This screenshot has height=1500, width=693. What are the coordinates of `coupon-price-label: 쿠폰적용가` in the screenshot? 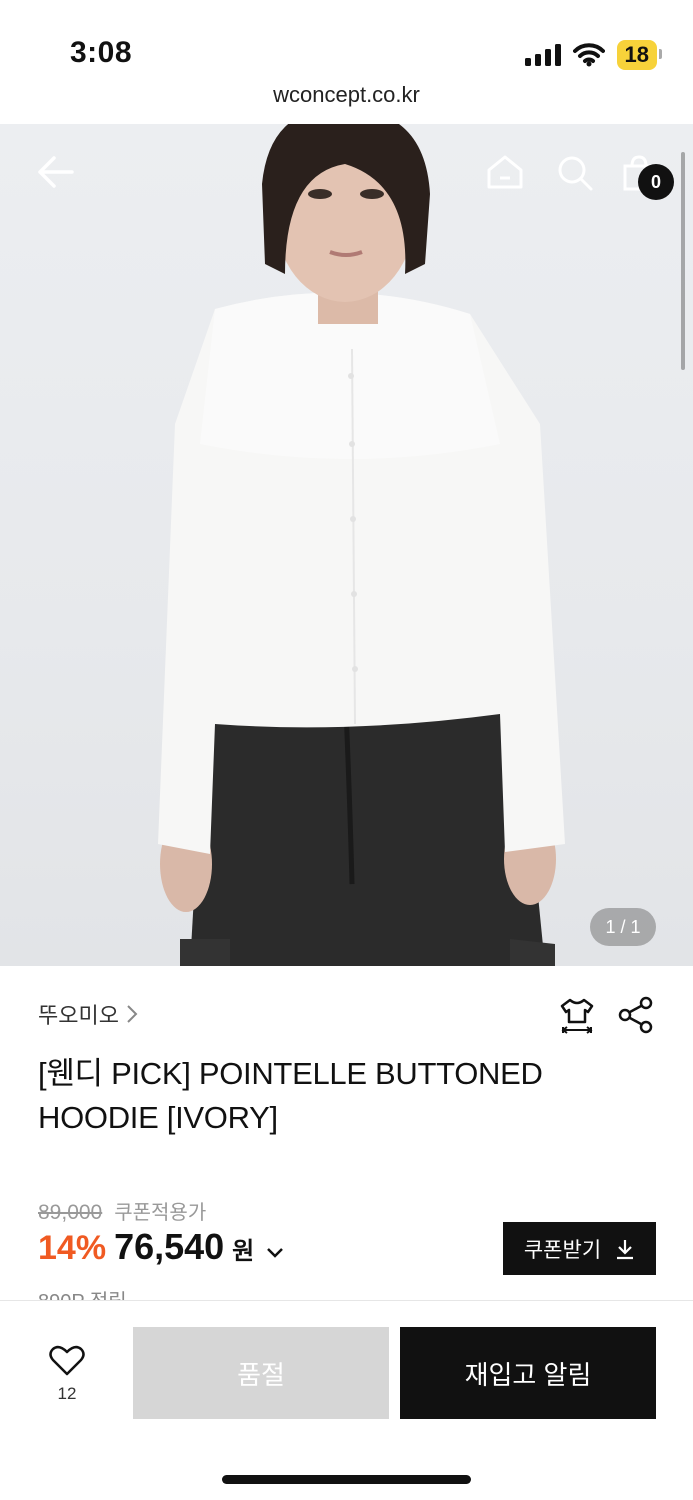 It's located at (160, 1213).